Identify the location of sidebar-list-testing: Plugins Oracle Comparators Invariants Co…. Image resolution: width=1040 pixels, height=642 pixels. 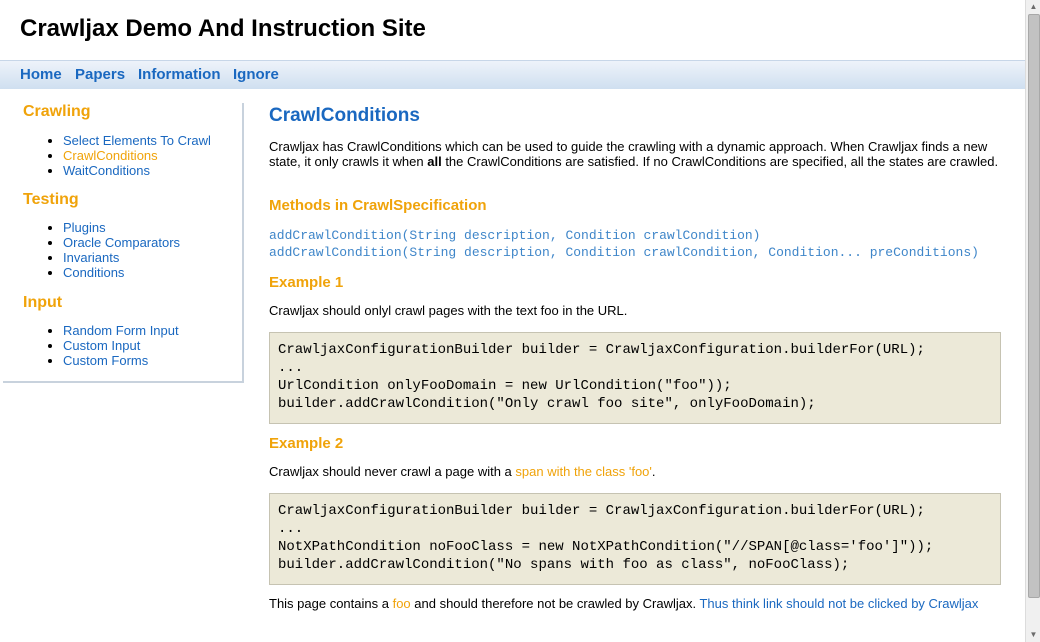
(111, 250).